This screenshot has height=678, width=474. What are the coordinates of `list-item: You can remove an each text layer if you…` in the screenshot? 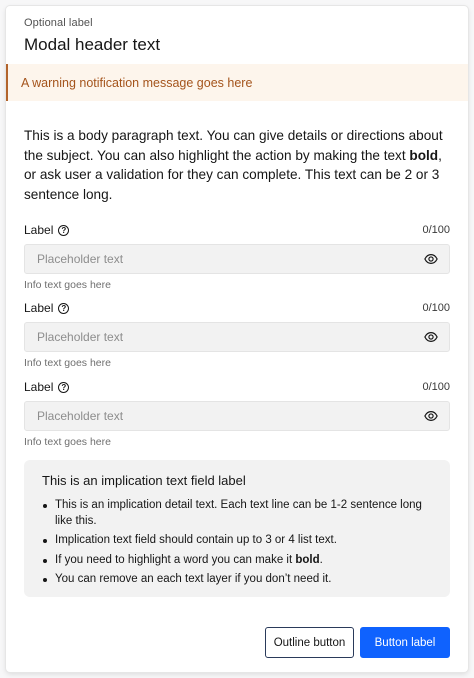 It's located at (237, 580).